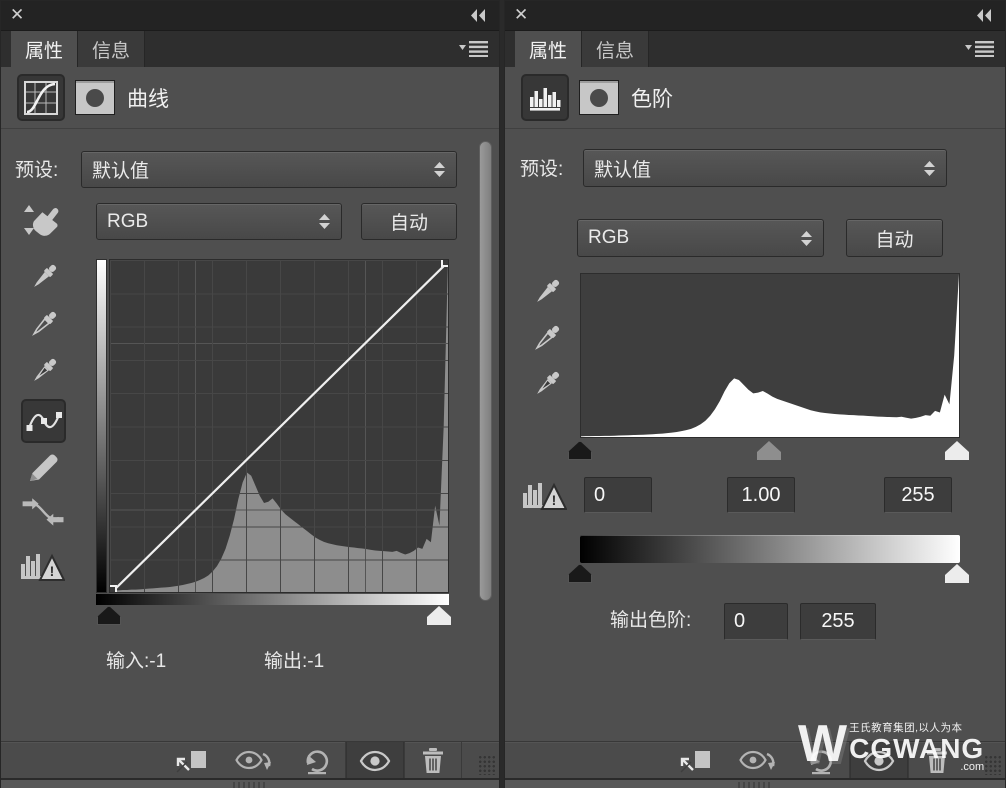 This screenshot has width=1006, height=788. What do you see at coordinates (957, 573) in the screenshot?
I see `output-highlight-slider` at bounding box center [957, 573].